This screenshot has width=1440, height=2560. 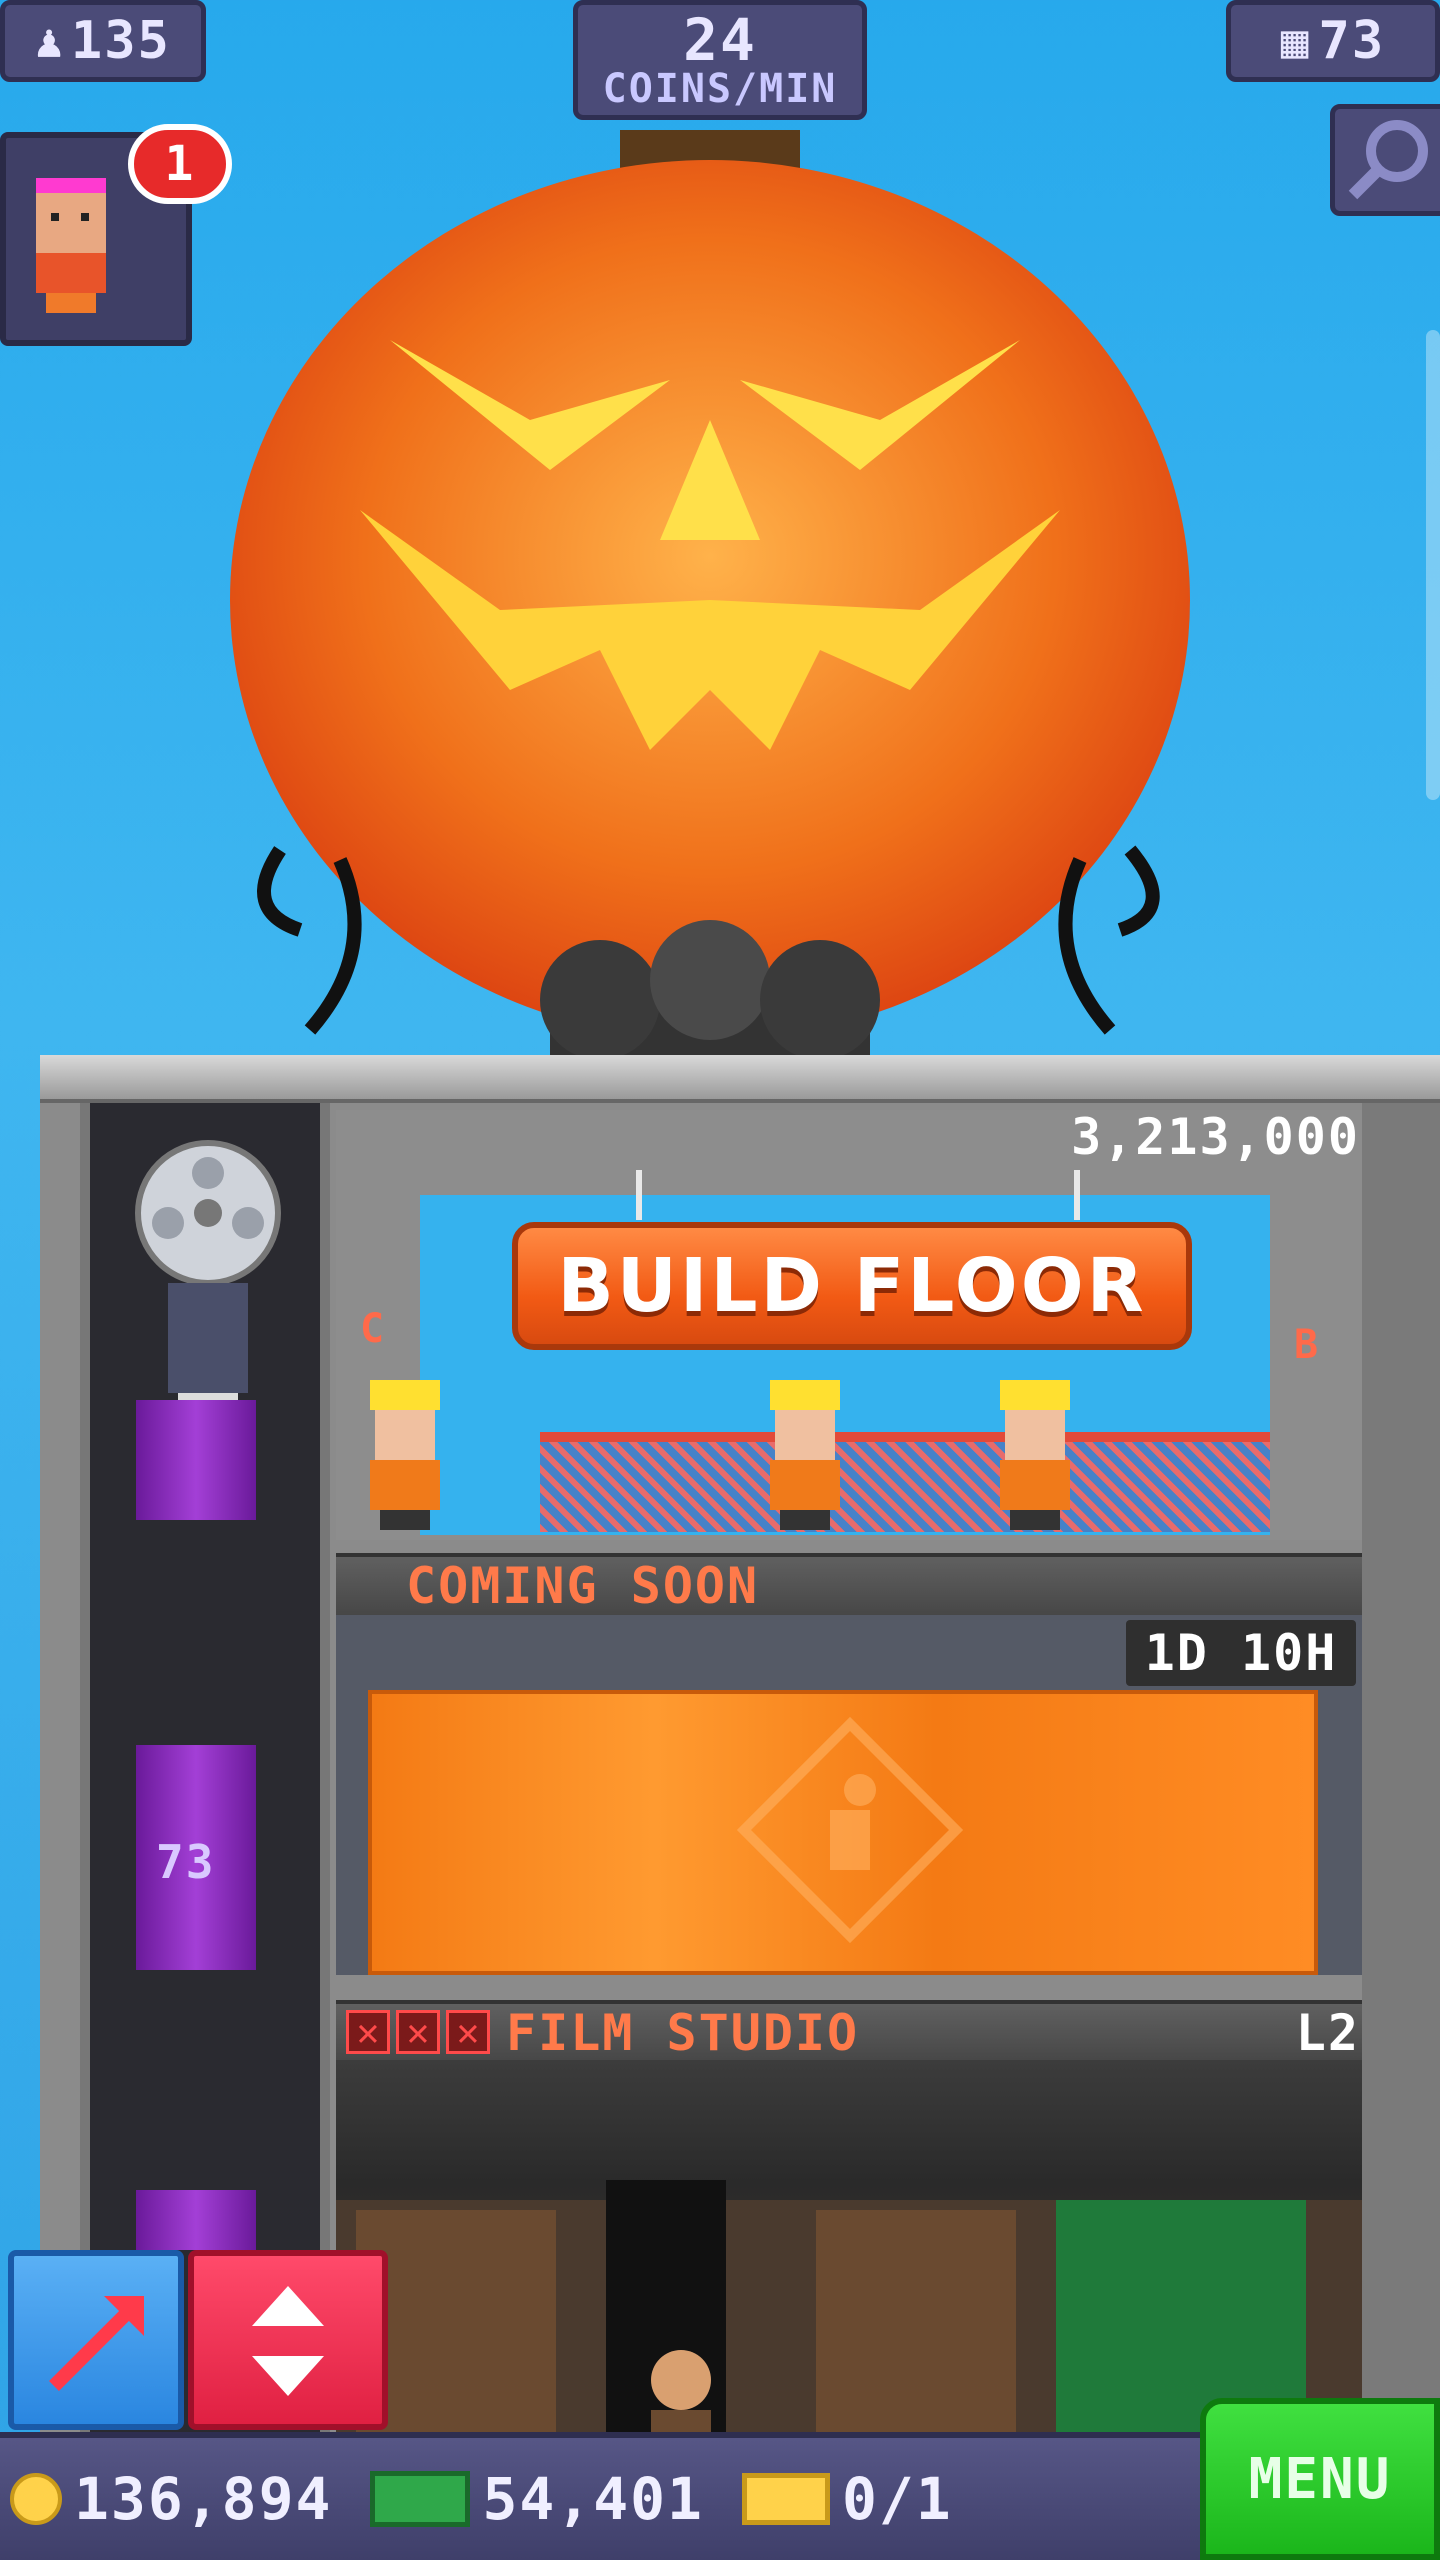 I want to click on tickets-resource: 0/1, so click(x=847, y=2499).